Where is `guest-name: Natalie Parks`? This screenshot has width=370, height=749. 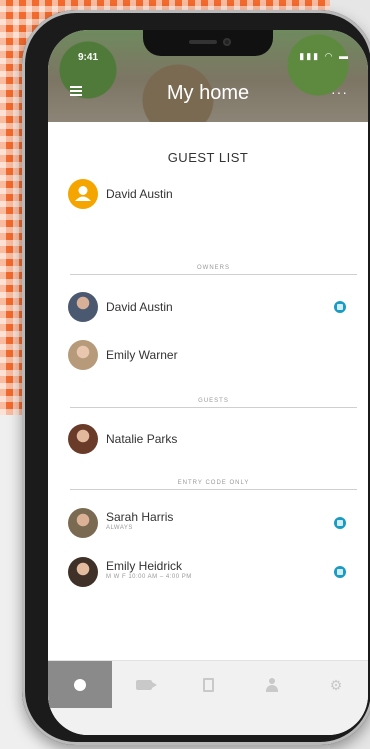
guest-name: Natalie Parks is located at coordinates (142, 439).